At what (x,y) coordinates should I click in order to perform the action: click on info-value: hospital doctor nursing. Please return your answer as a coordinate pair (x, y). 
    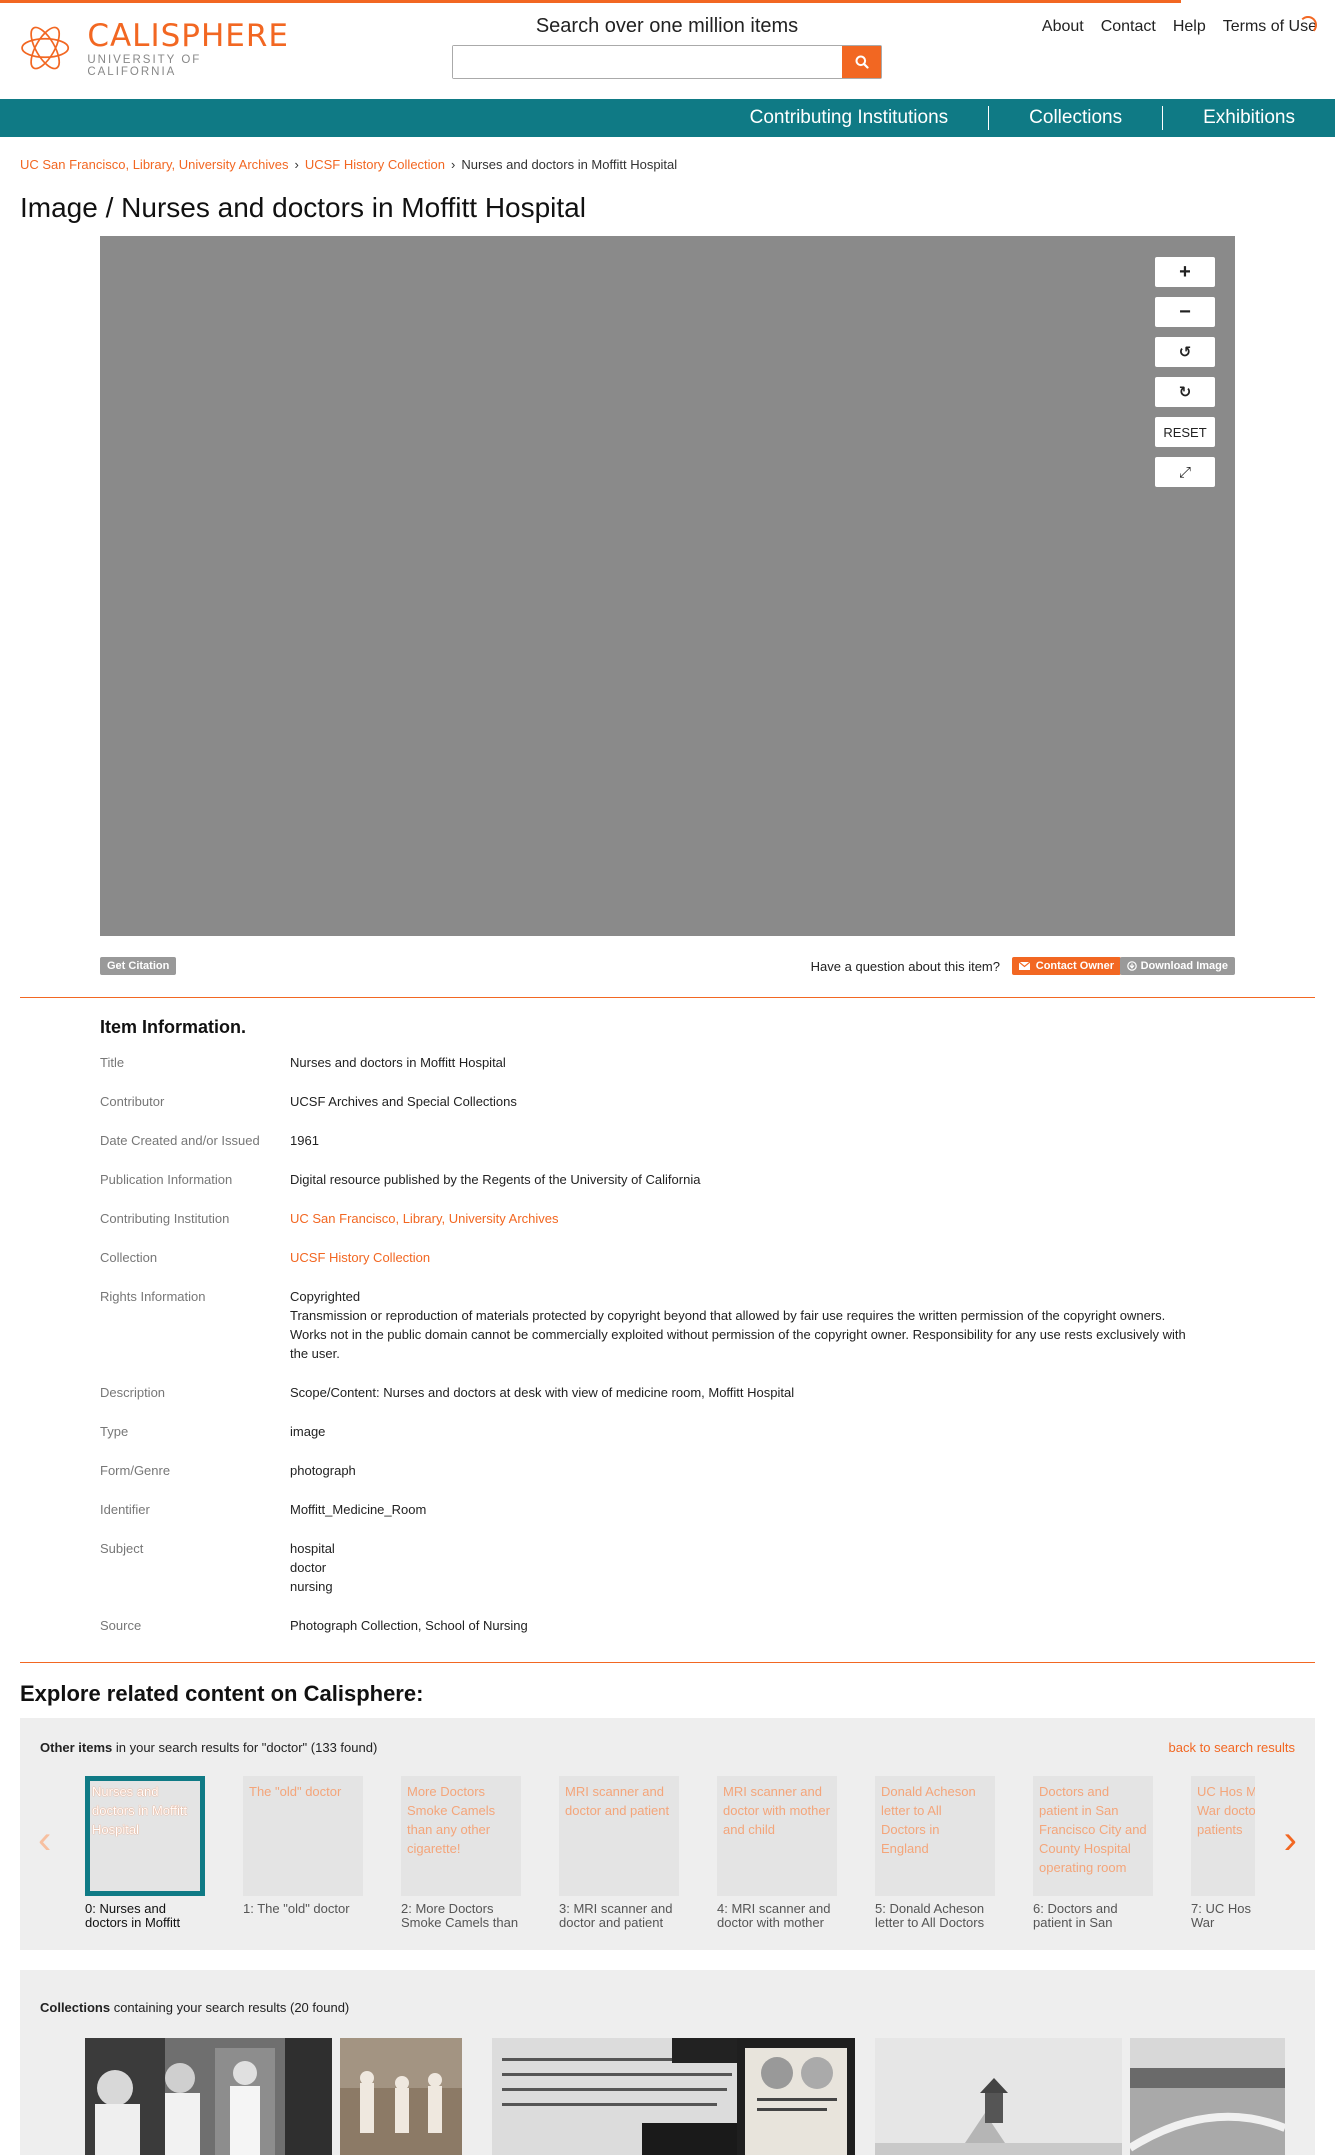
    Looking at the image, I should click on (312, 1567).